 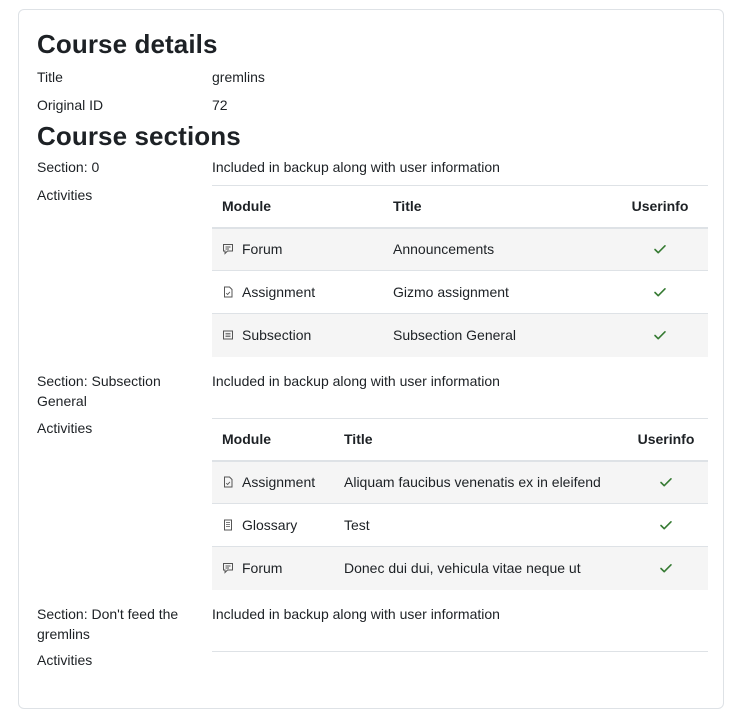 I want to click on activity-title: Subsection General, so click(x=497, y=335).